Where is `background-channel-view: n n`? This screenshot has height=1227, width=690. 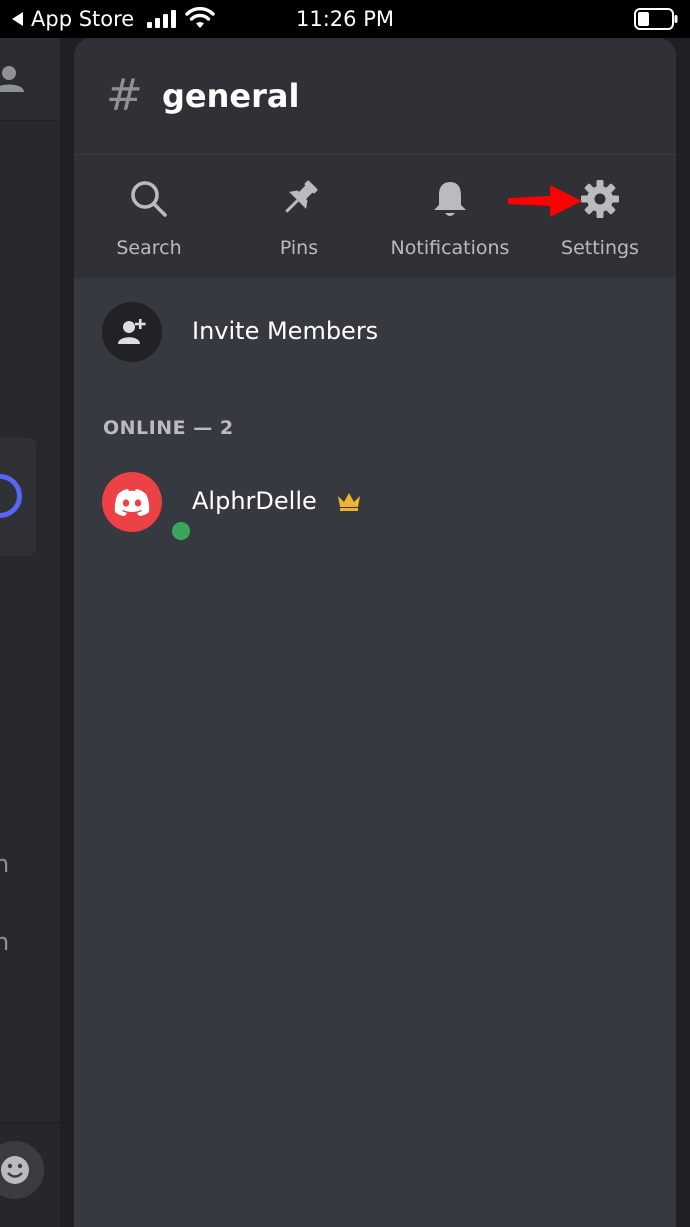
background-channel-view: n n is located at coordinates (30, 632).